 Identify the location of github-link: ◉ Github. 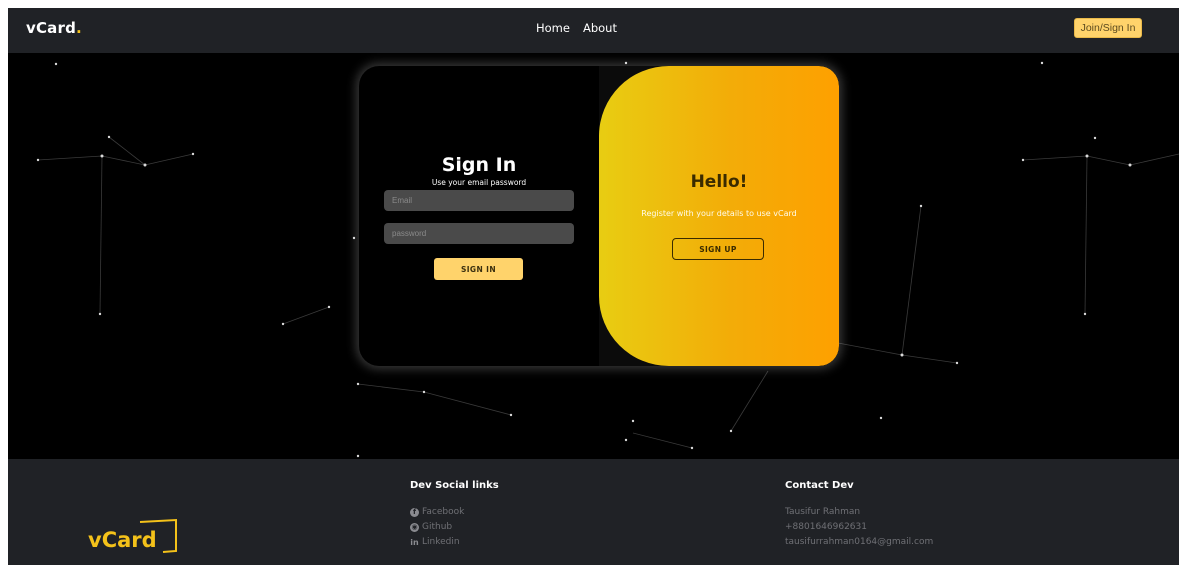
(454, 527).